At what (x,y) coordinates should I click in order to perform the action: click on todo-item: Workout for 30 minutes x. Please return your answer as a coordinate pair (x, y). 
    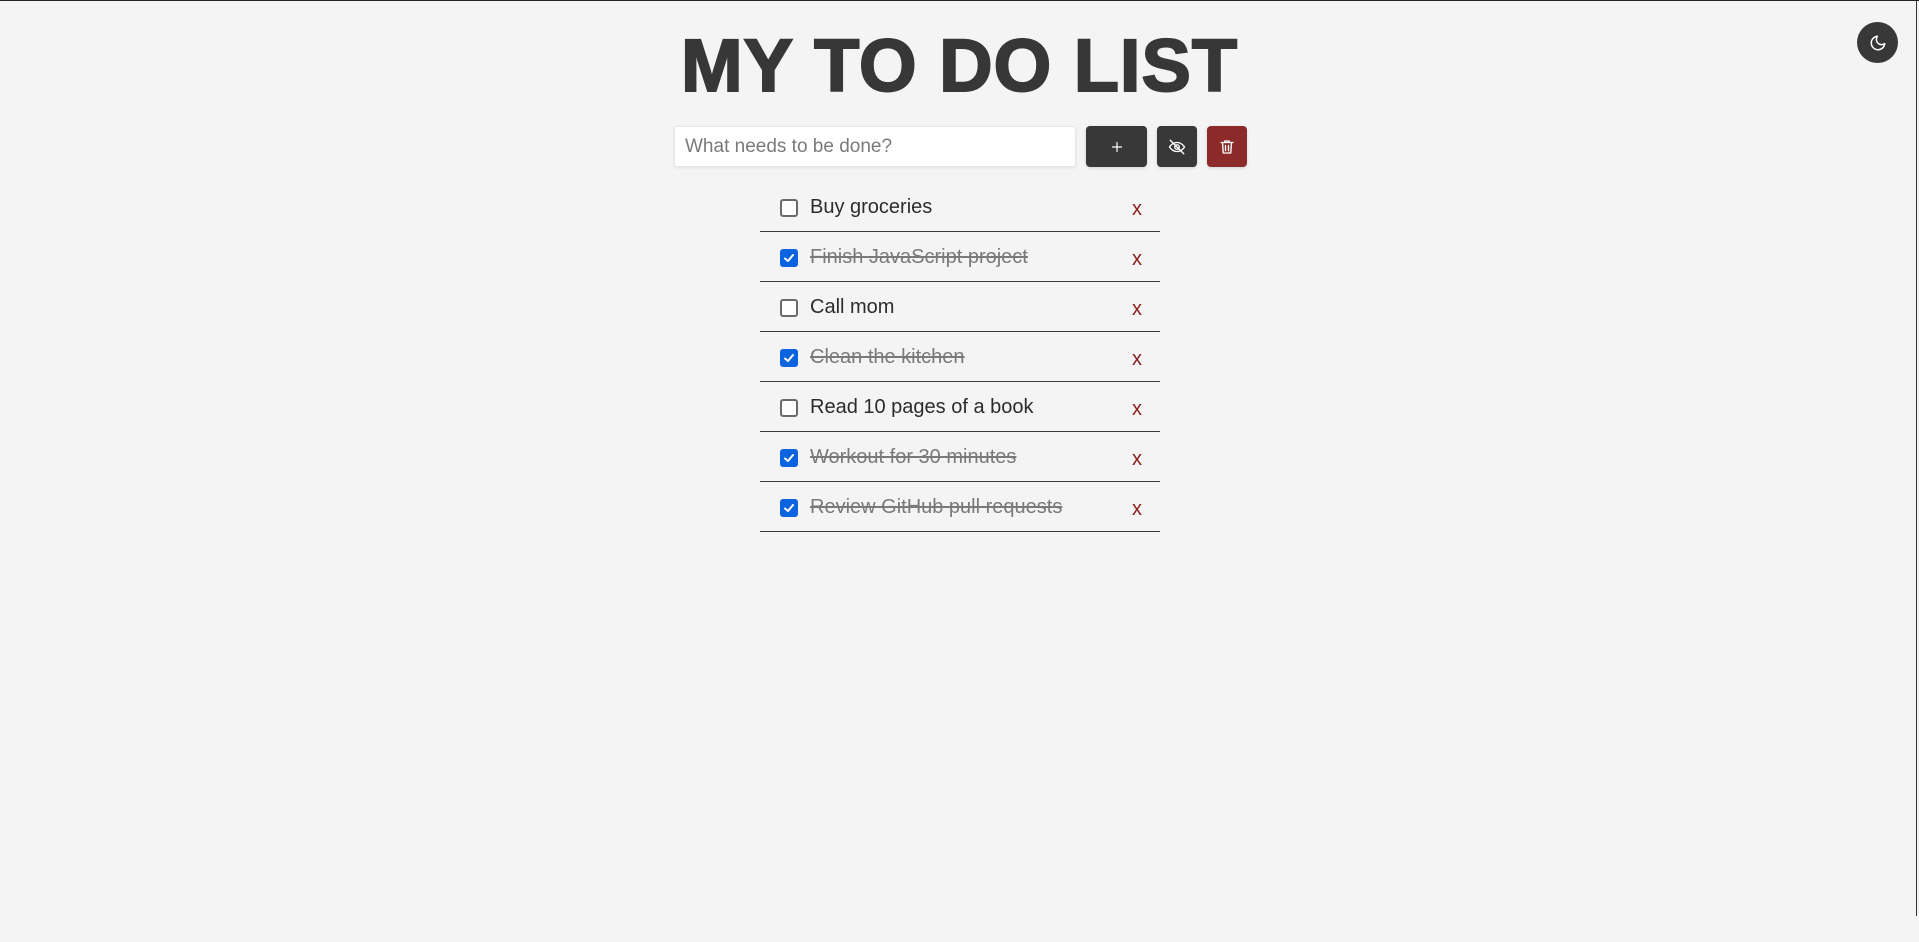
    Looking at the image, I should click on (960, 457).